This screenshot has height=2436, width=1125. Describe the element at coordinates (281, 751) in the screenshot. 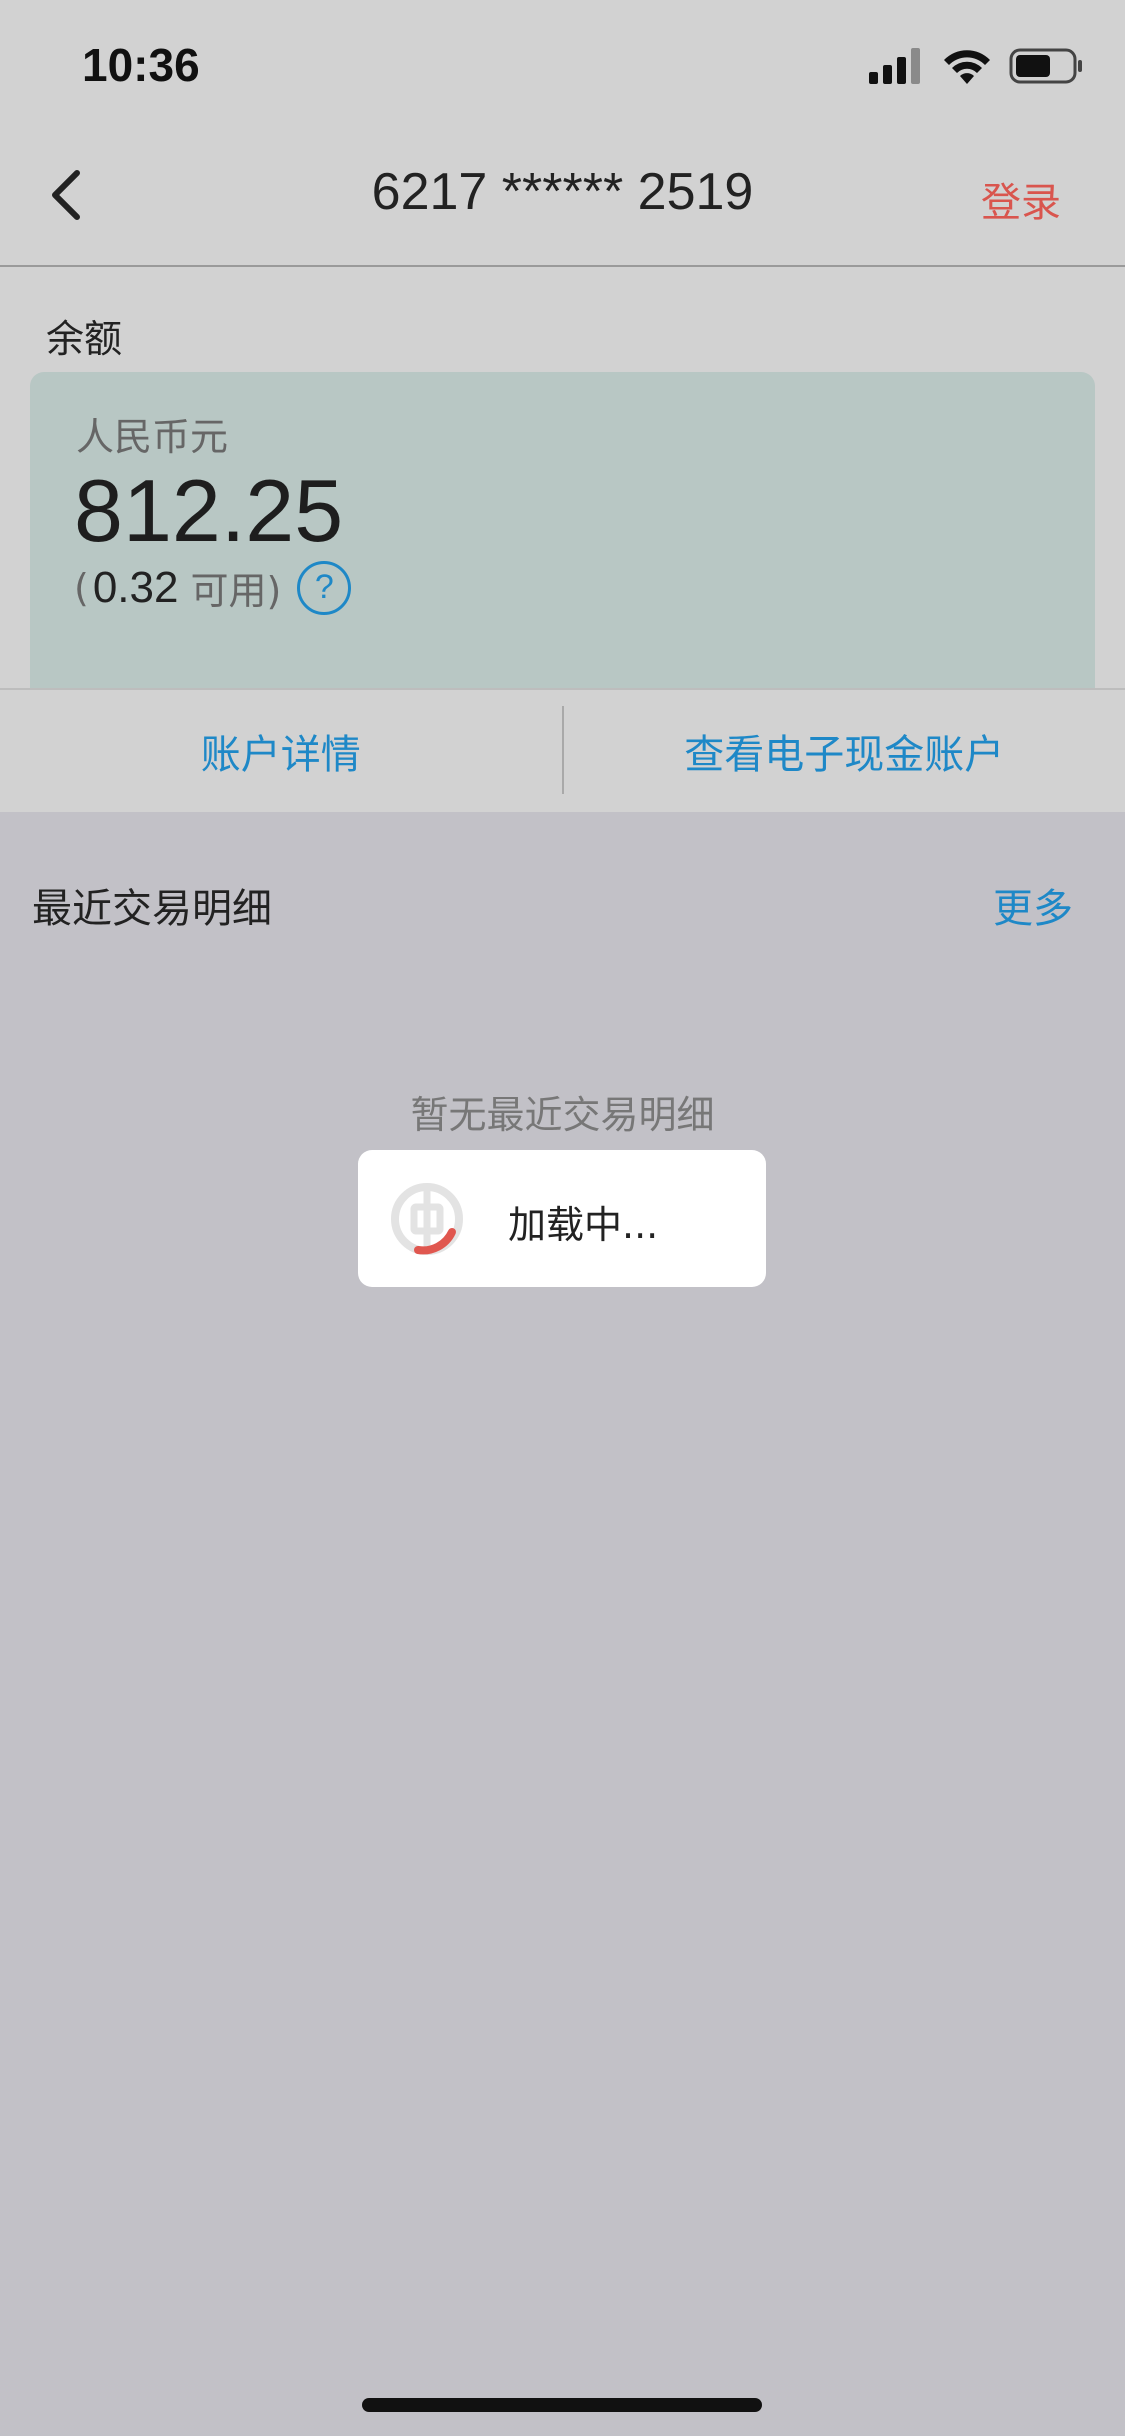

I see `account-details-button: 账户详情` at that location.